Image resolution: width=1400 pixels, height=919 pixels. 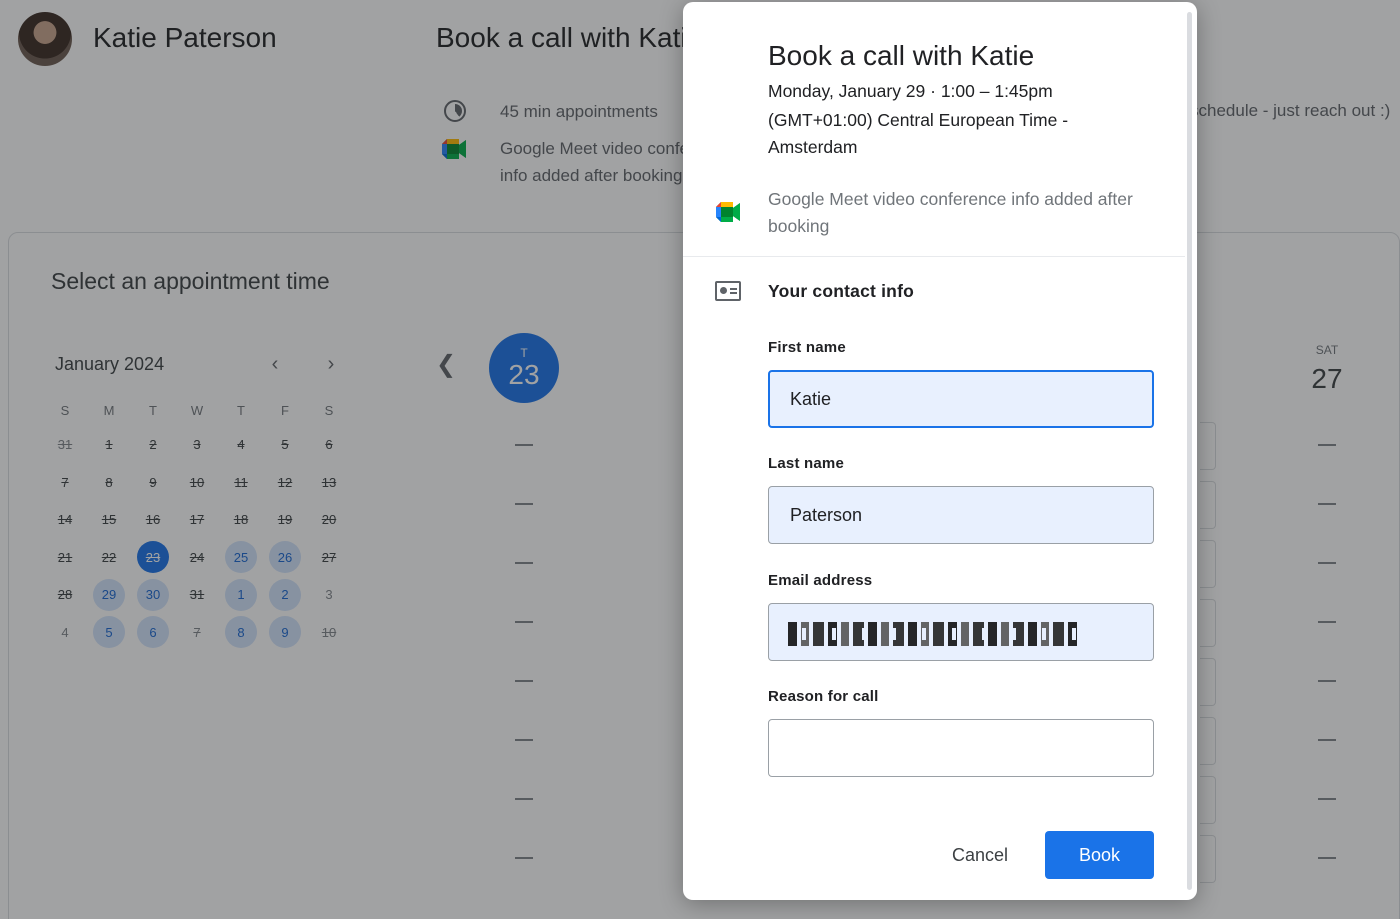 What do you see at coordinates (980, 855) in the screenshot?
I see `cancel-button: Cancel` at bounding box center [980, 855].